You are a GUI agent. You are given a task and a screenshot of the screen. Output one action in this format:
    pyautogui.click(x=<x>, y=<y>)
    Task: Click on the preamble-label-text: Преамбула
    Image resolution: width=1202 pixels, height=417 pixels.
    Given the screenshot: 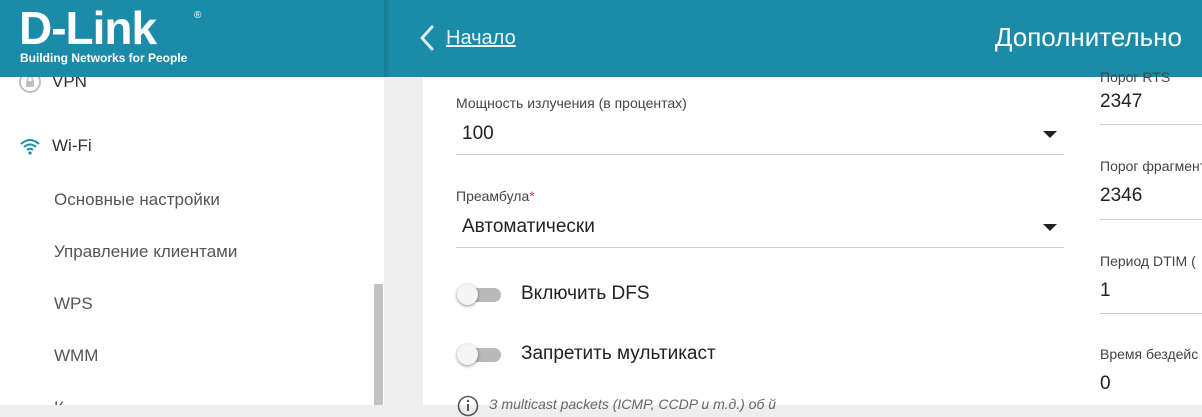 What is the action you would take?
    pyautogui.click(x=493, y=196)
    